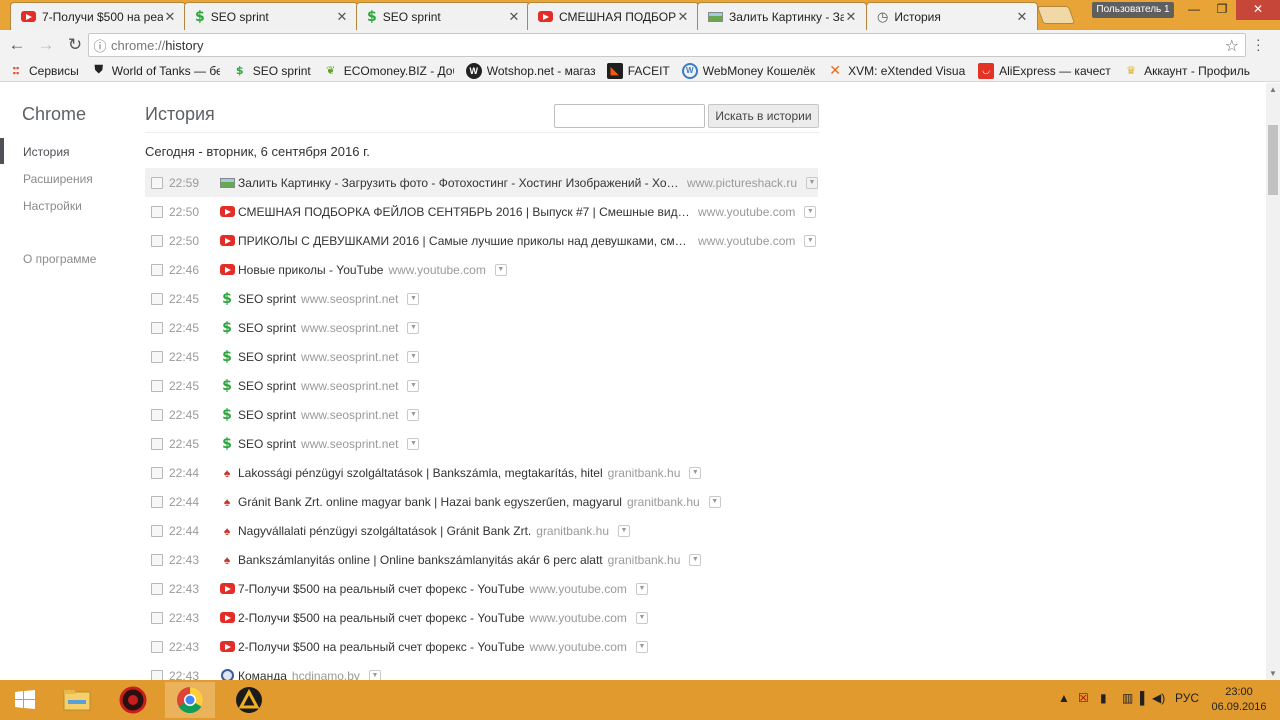 The height and width of the screenshot is (720, 1280). I want to click on tray-expand-icon: ▲, so click(1064, 698).